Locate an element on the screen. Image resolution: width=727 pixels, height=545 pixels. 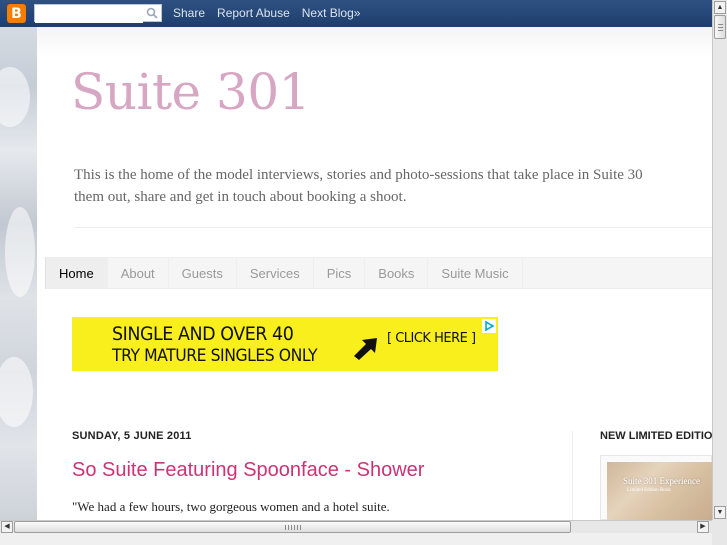
sidebar-image-subcaption: Limited Edition Book is located at coordinates (649, 490).